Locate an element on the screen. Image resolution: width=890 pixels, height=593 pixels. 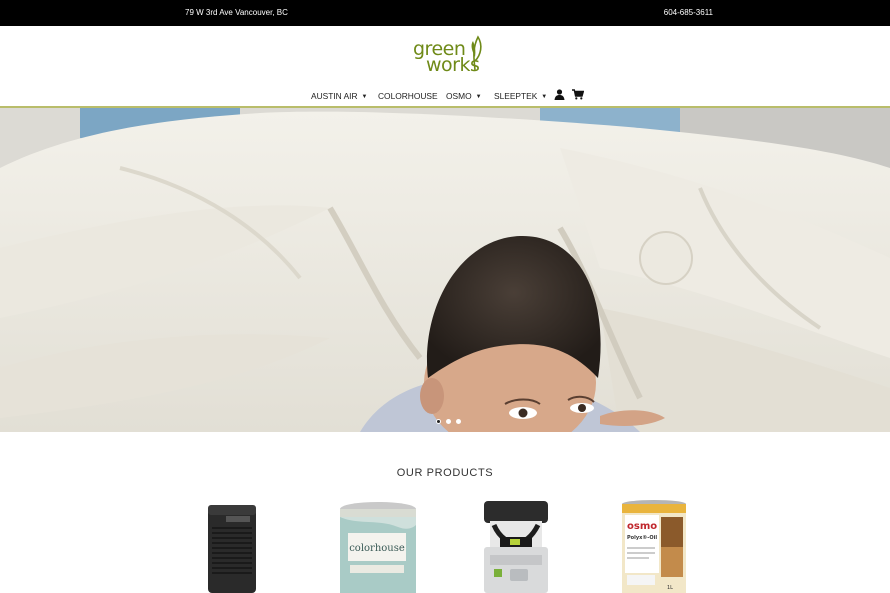
cart-icon is located at coordinates (578, 94).